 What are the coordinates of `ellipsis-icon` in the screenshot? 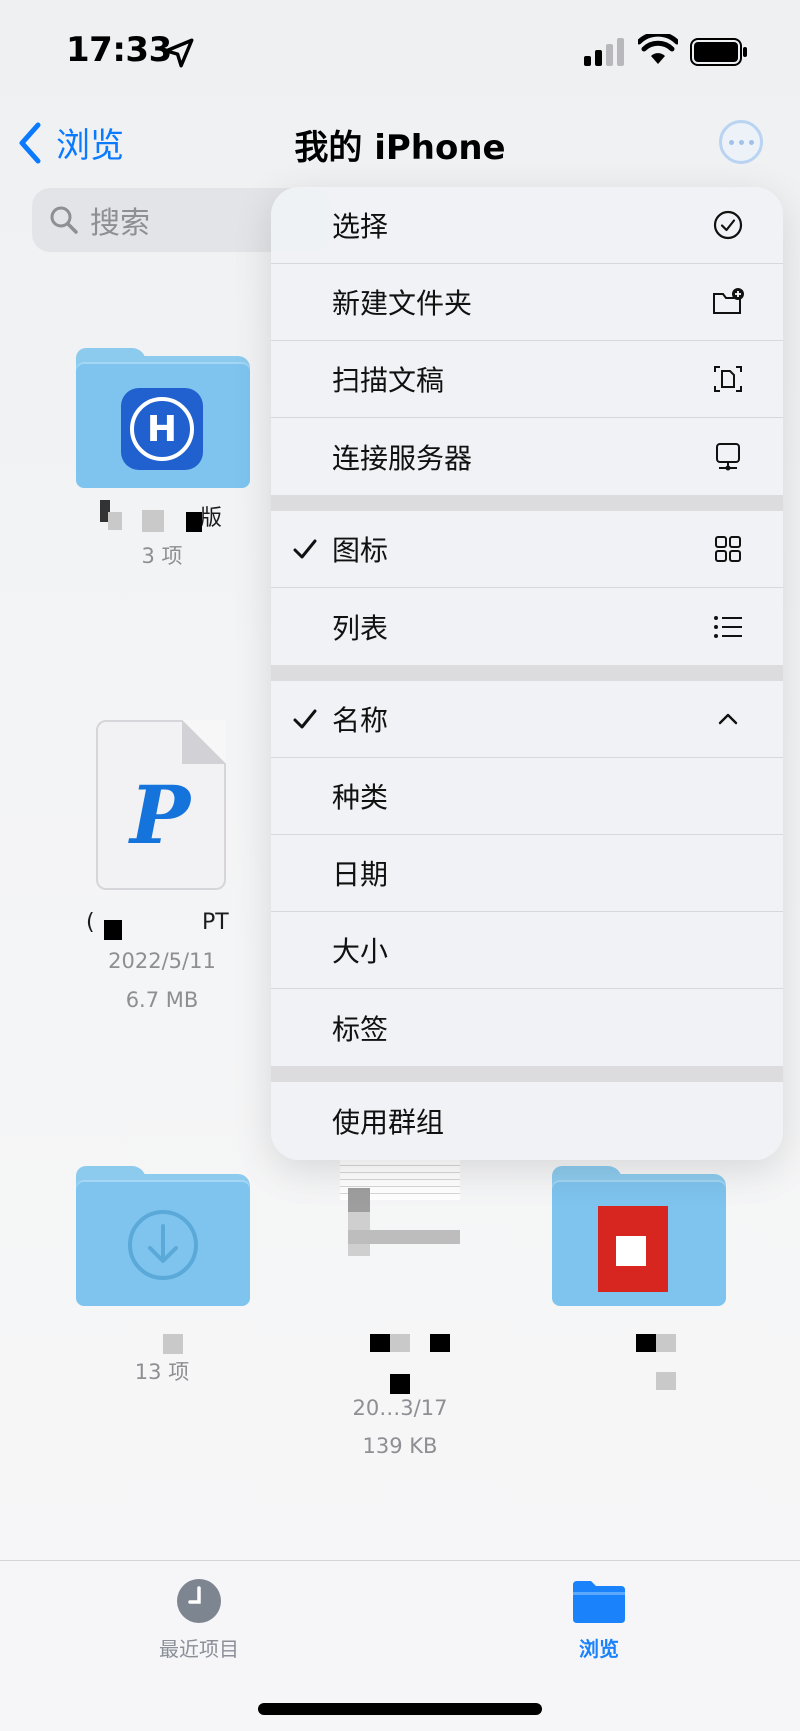 It's located at (731, 142).